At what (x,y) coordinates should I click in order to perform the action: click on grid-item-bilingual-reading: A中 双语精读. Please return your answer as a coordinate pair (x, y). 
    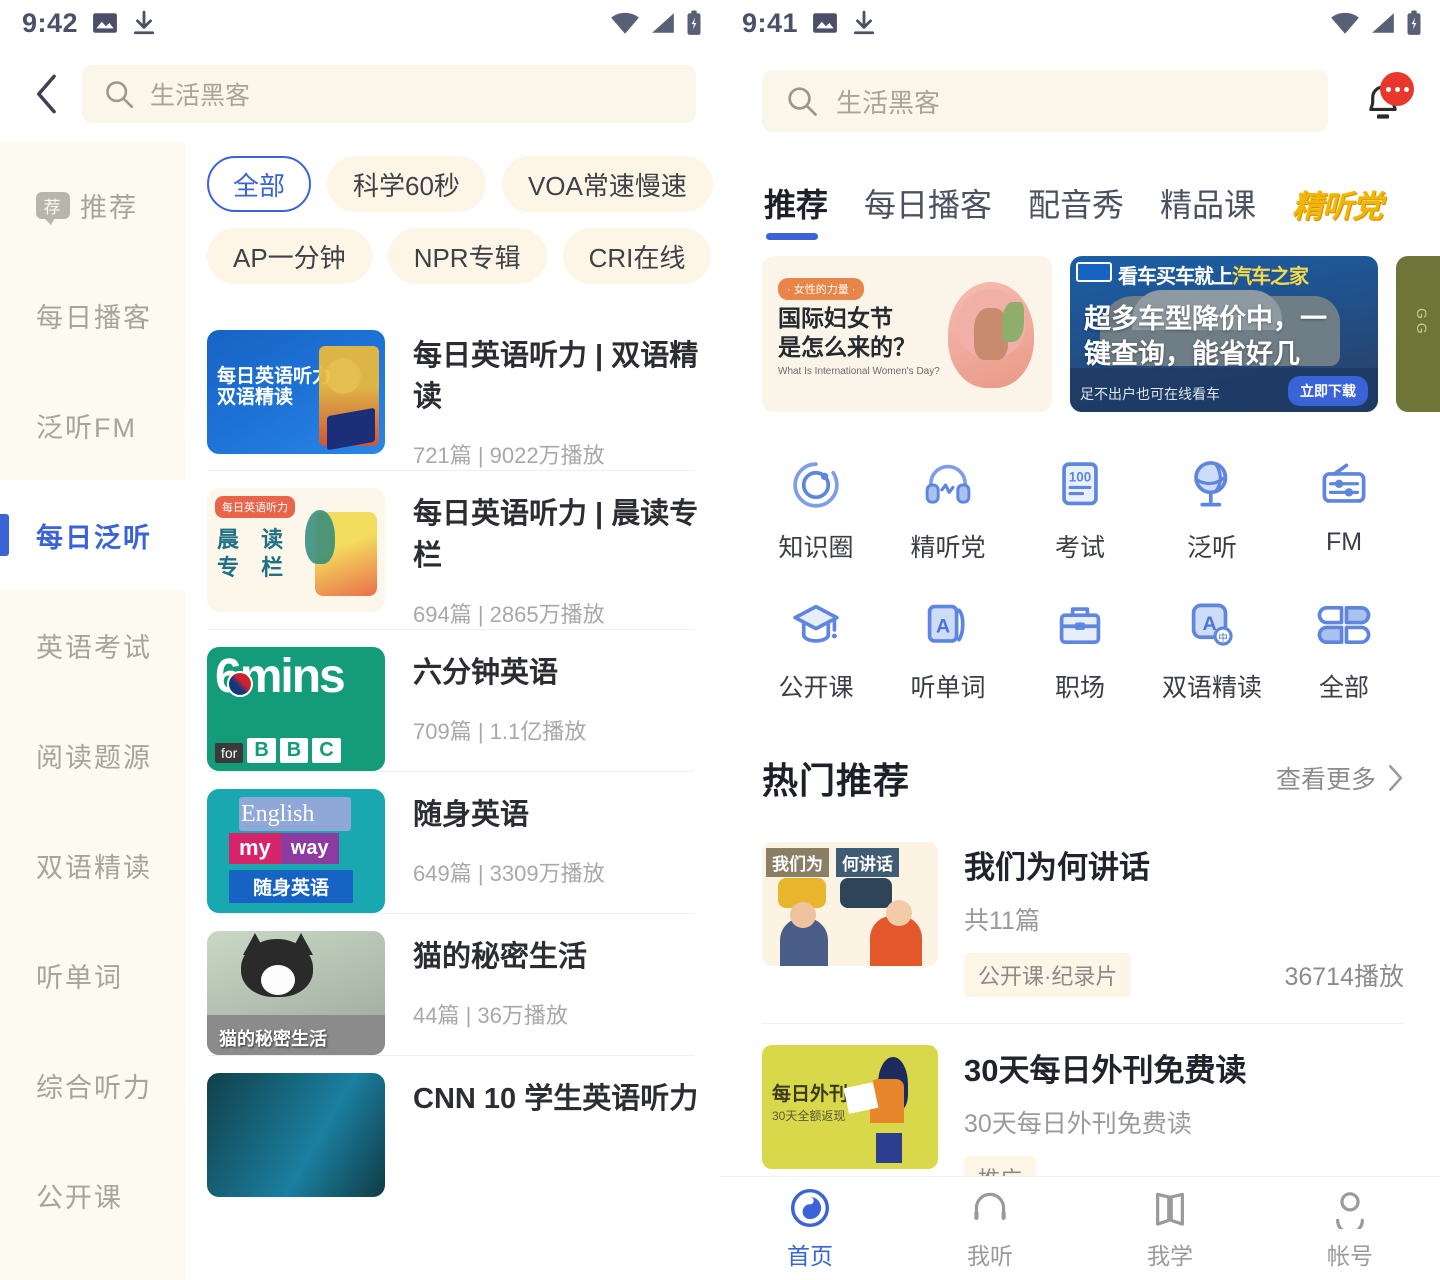
    Looking at the image, I should click on (1212, 656).